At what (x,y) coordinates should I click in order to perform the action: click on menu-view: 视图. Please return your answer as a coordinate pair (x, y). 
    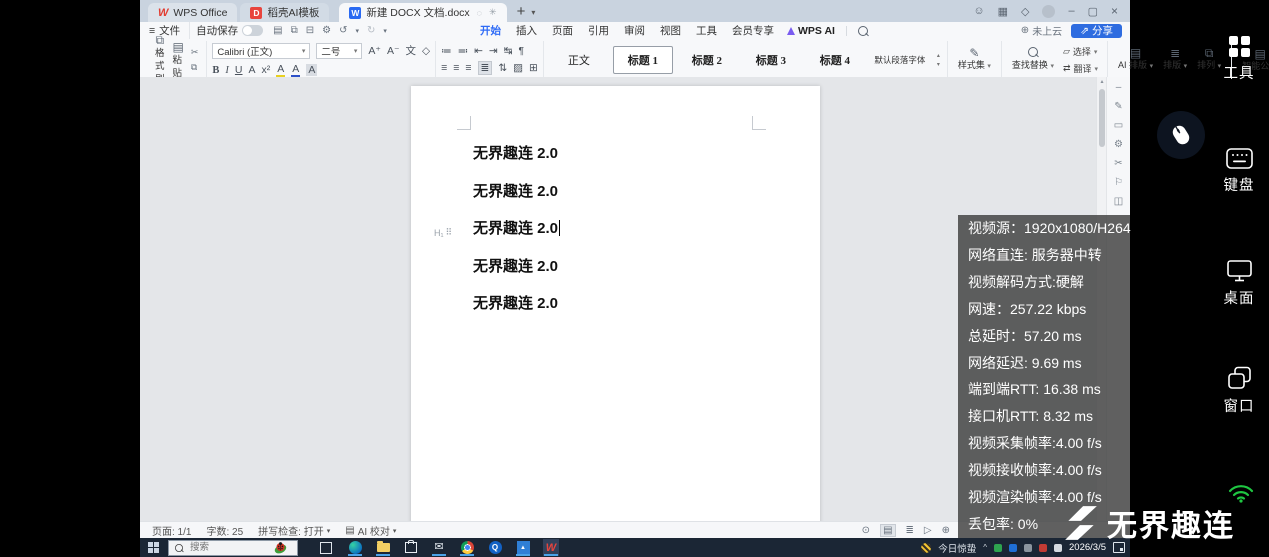
    Looking at the image, I should click on (670, 30).